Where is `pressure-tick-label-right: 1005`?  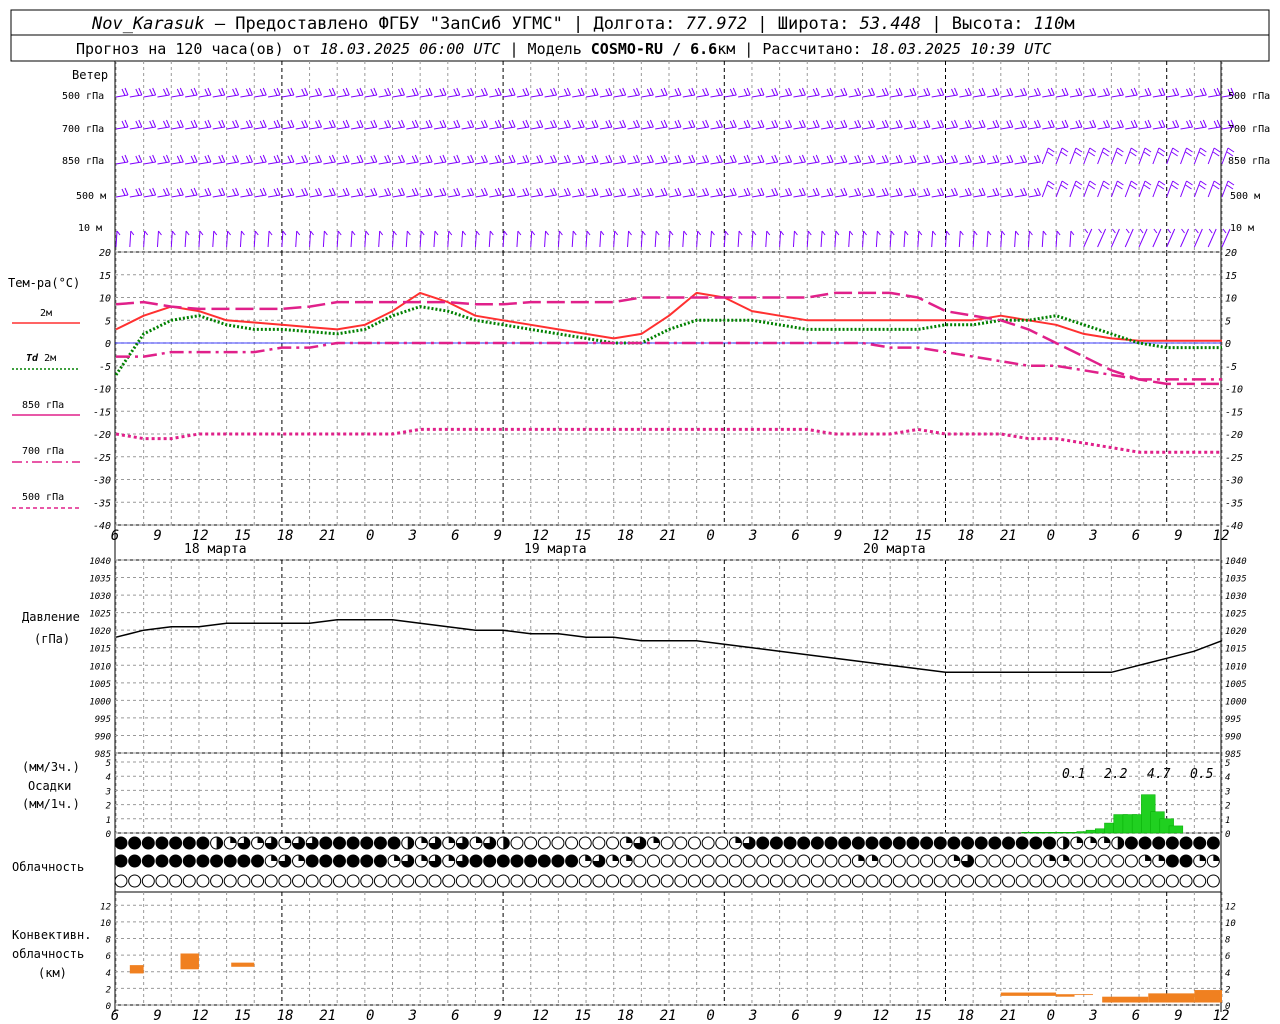
pressure-tick-label-right: 1005 is located at coordinates (1236, 685).